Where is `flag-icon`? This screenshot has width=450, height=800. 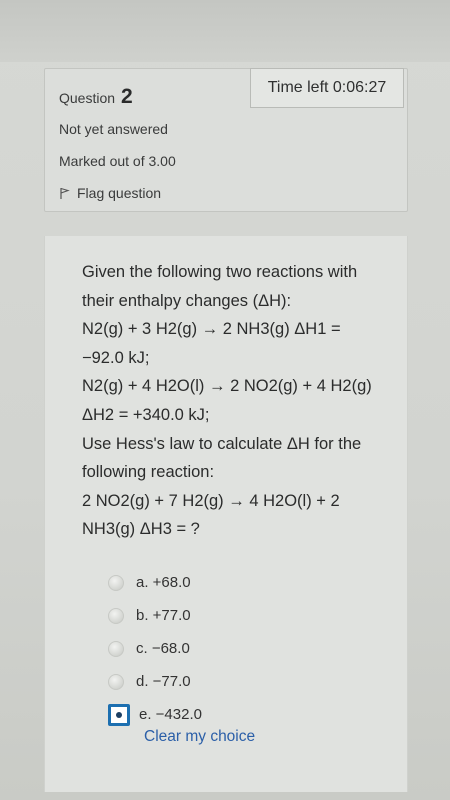 flag-icon is located at coordinates (65, 193).